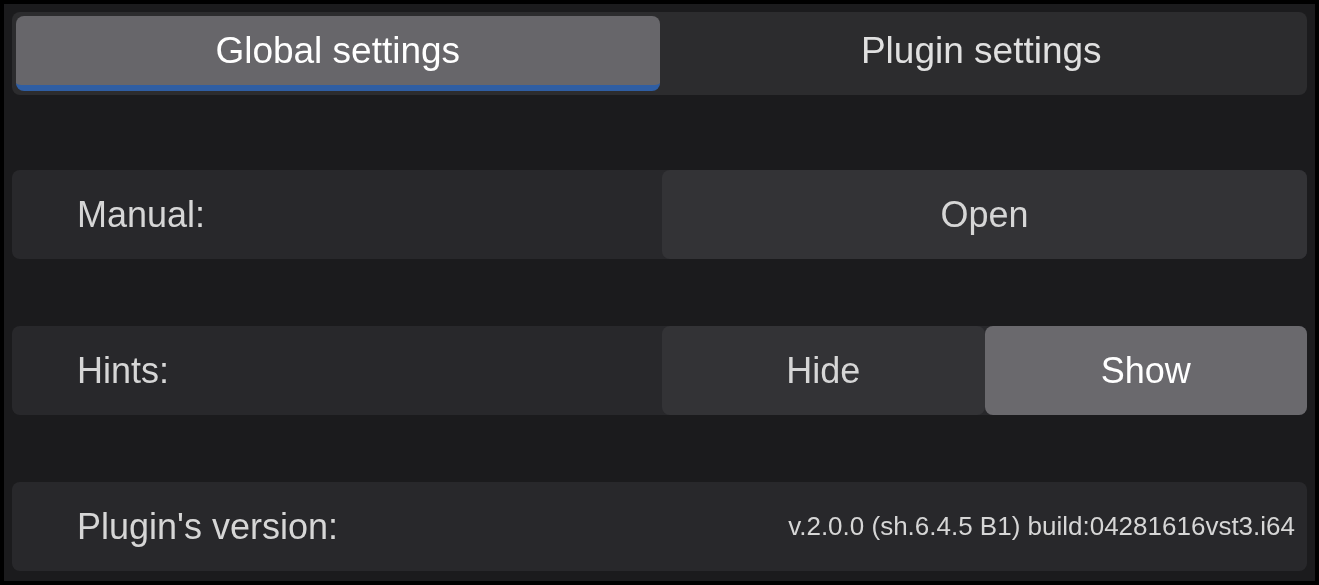  Describe the element at coordinates (984, 214) in the screenshot. I see `open-button: Open` at that location.